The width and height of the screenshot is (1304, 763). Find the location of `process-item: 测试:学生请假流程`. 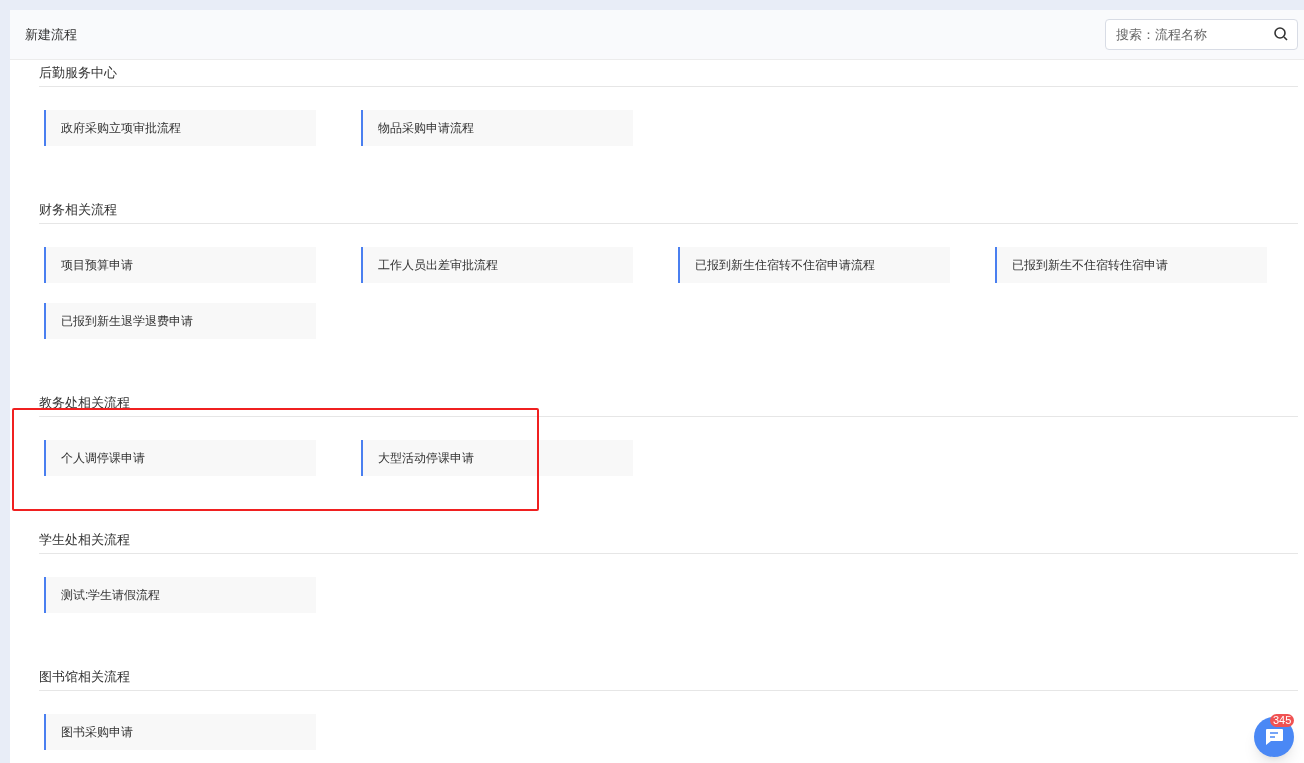

process-item: 测试:学生请假流程 is located at coordinates (180, 595).